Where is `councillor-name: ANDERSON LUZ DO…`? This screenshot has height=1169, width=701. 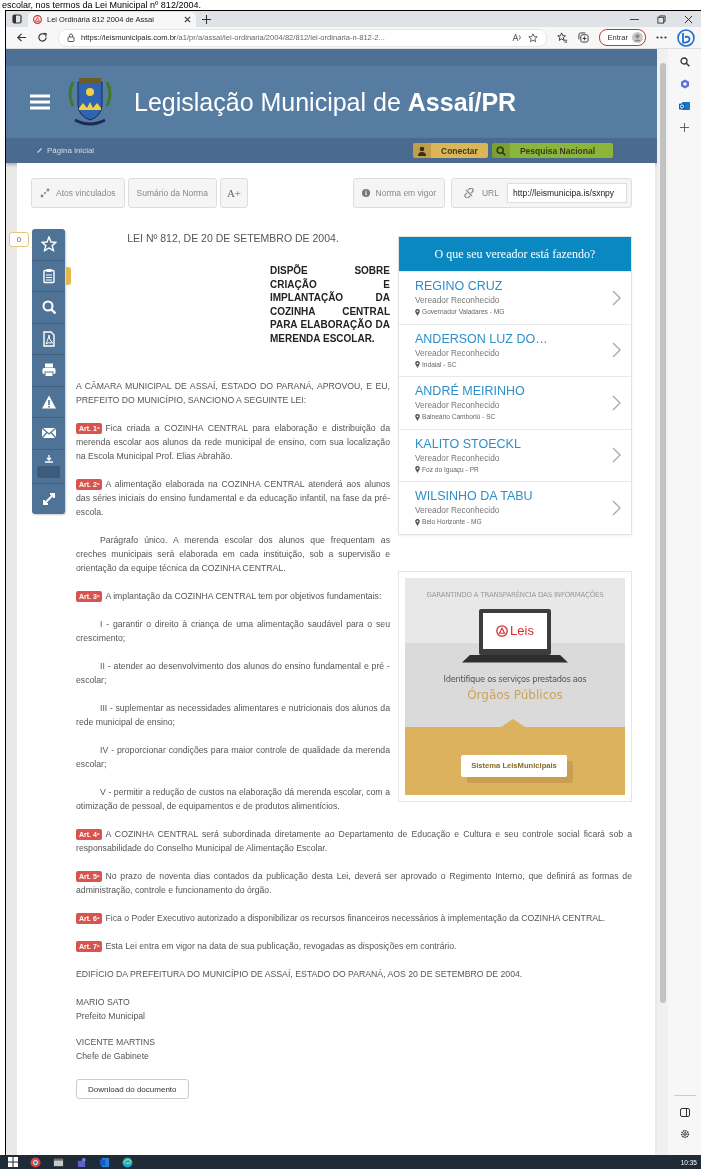
councillor-name: ANDERSON LUZ DO… is located at coordinates (513, 338).